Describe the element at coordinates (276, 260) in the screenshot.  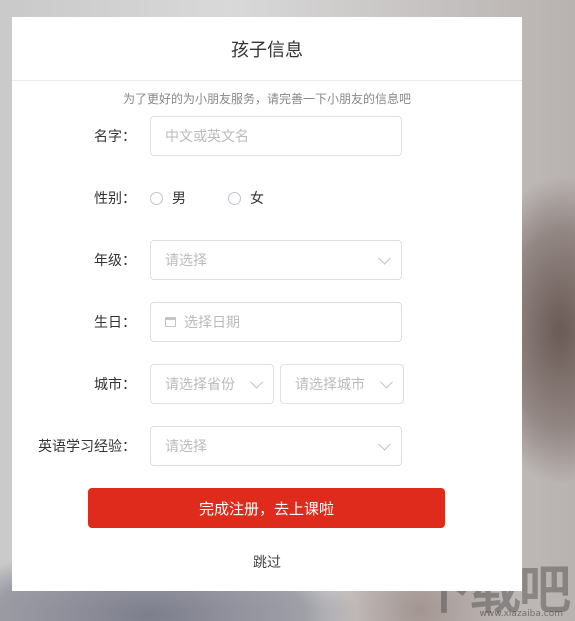
I see `grade-select: 请选择` at that location.